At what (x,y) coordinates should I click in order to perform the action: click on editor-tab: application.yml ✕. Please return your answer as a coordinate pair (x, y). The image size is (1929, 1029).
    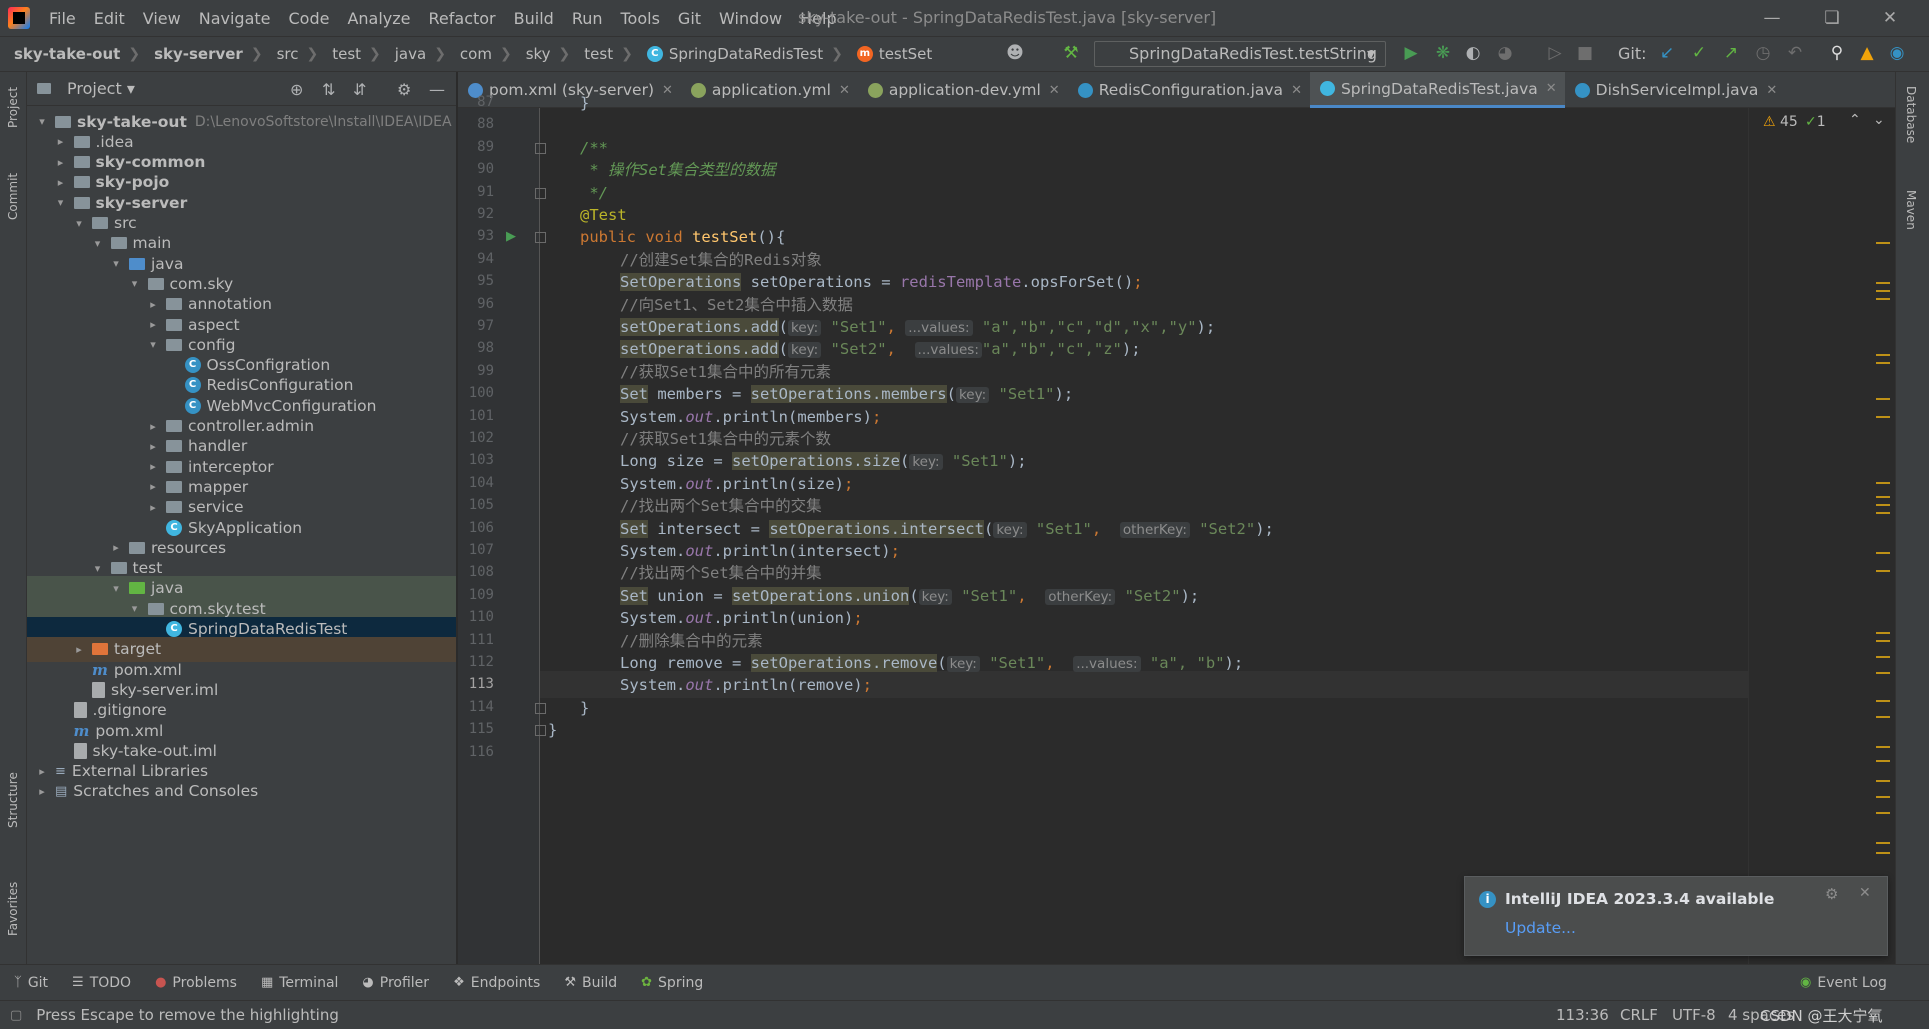
    Looking at the image, I should click on (769, 90).